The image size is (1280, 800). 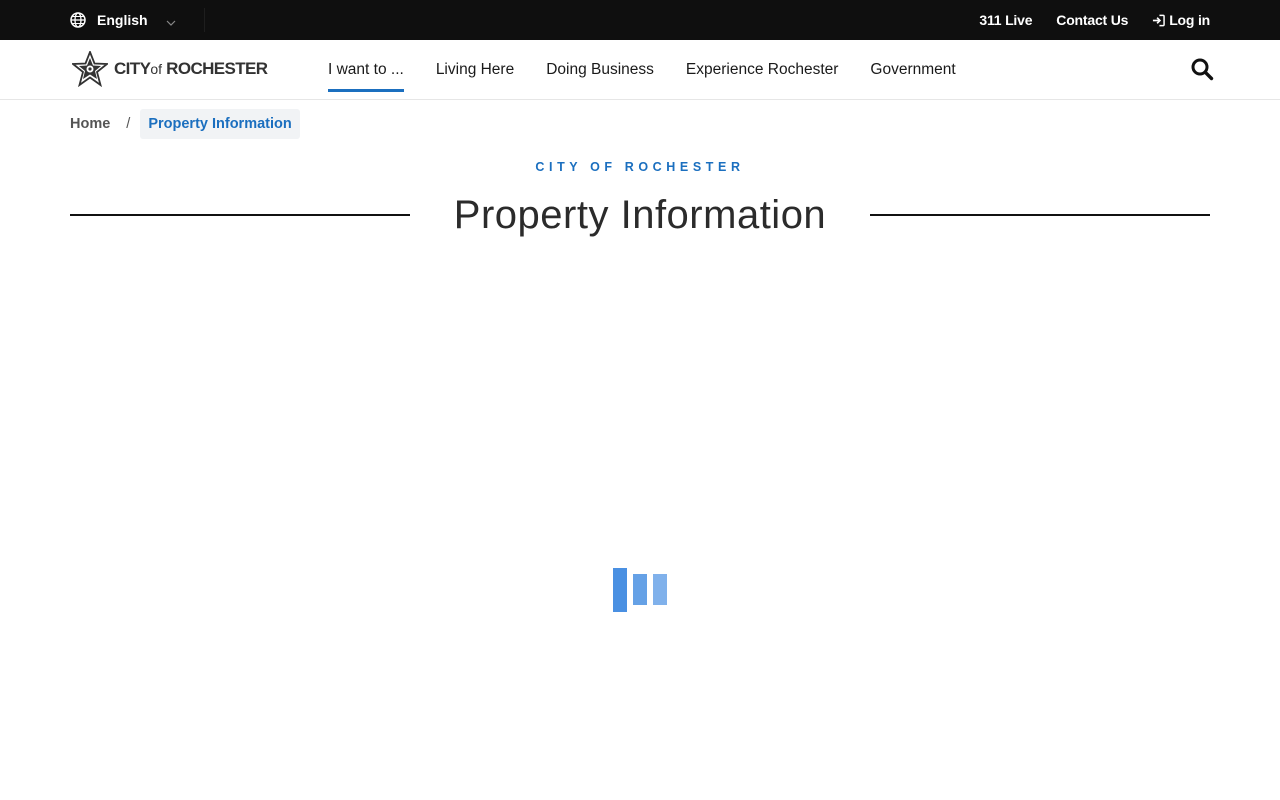 I want to click on live-311-link: 311 Live, so click(x=1005, y=20).